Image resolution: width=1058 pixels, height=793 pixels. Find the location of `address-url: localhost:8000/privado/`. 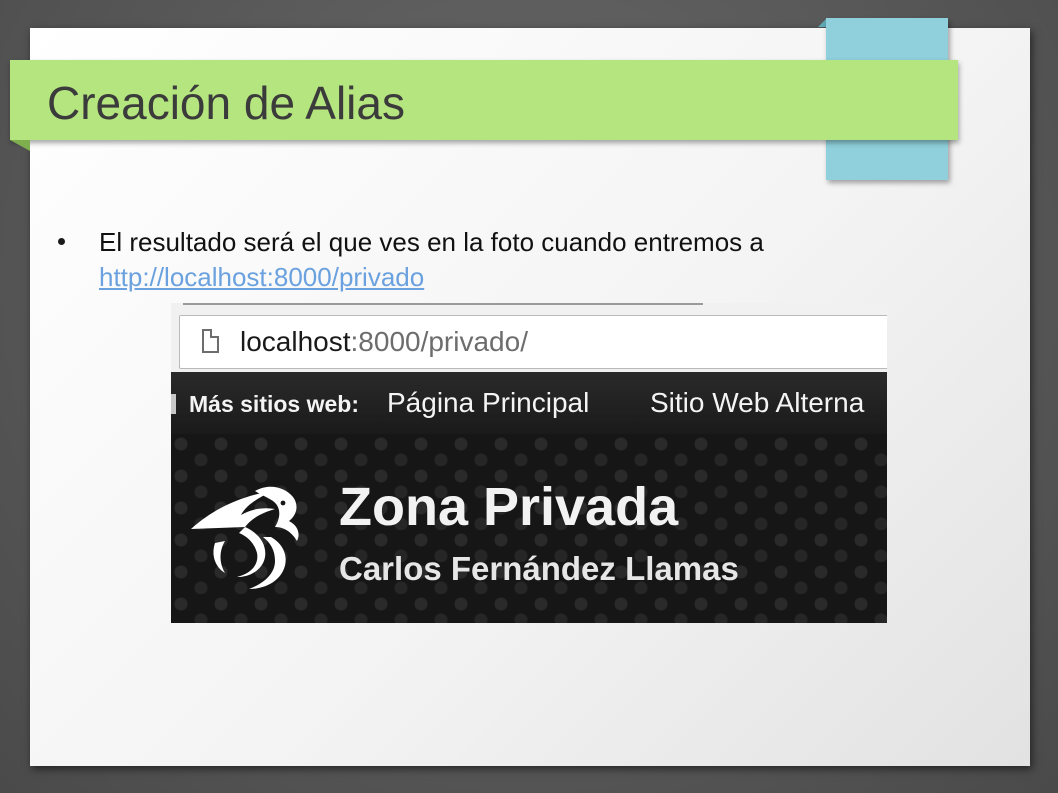

address-url: localhost:8000/privado/ is located at coordinates (384, 342).